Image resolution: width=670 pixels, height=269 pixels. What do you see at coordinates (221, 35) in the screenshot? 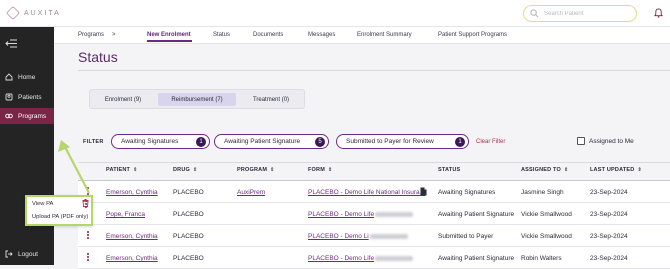
I see `tab-status: Status` at bounding box center [221, 35].